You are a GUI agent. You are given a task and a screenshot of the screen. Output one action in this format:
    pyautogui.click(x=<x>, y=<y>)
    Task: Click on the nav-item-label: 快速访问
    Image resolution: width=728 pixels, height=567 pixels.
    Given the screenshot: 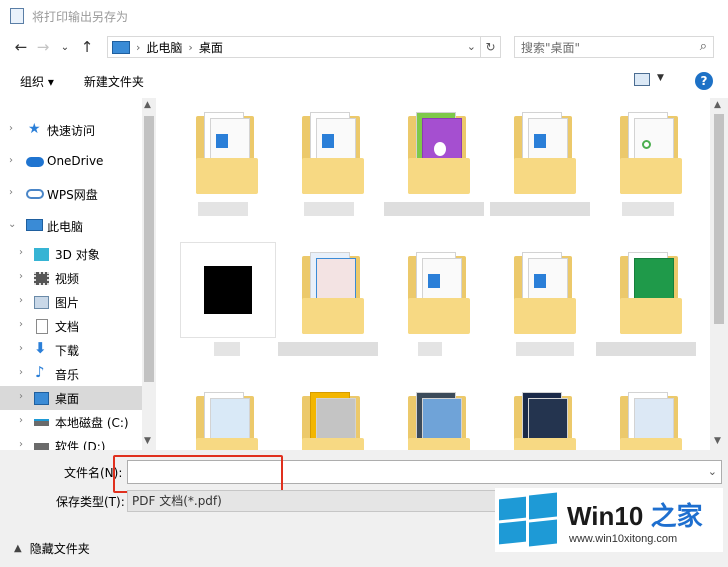 What is the action you would take?
    pyautogui.click(x=71, y=131)
    